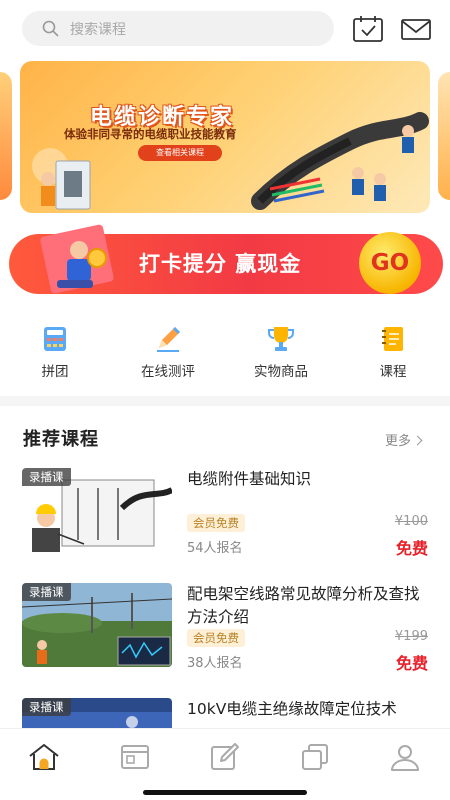 The image size is (450, 800). I want to click on checkin-text: 打卡提分 赢现金, so click(220, 264).